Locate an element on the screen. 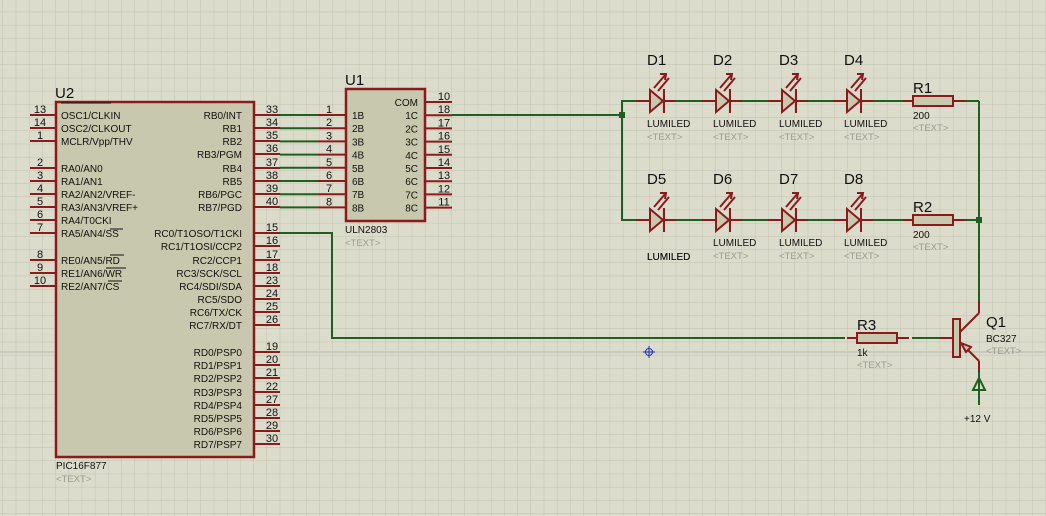  u1-pin-number: 10 is located at coordinates (444, 97).